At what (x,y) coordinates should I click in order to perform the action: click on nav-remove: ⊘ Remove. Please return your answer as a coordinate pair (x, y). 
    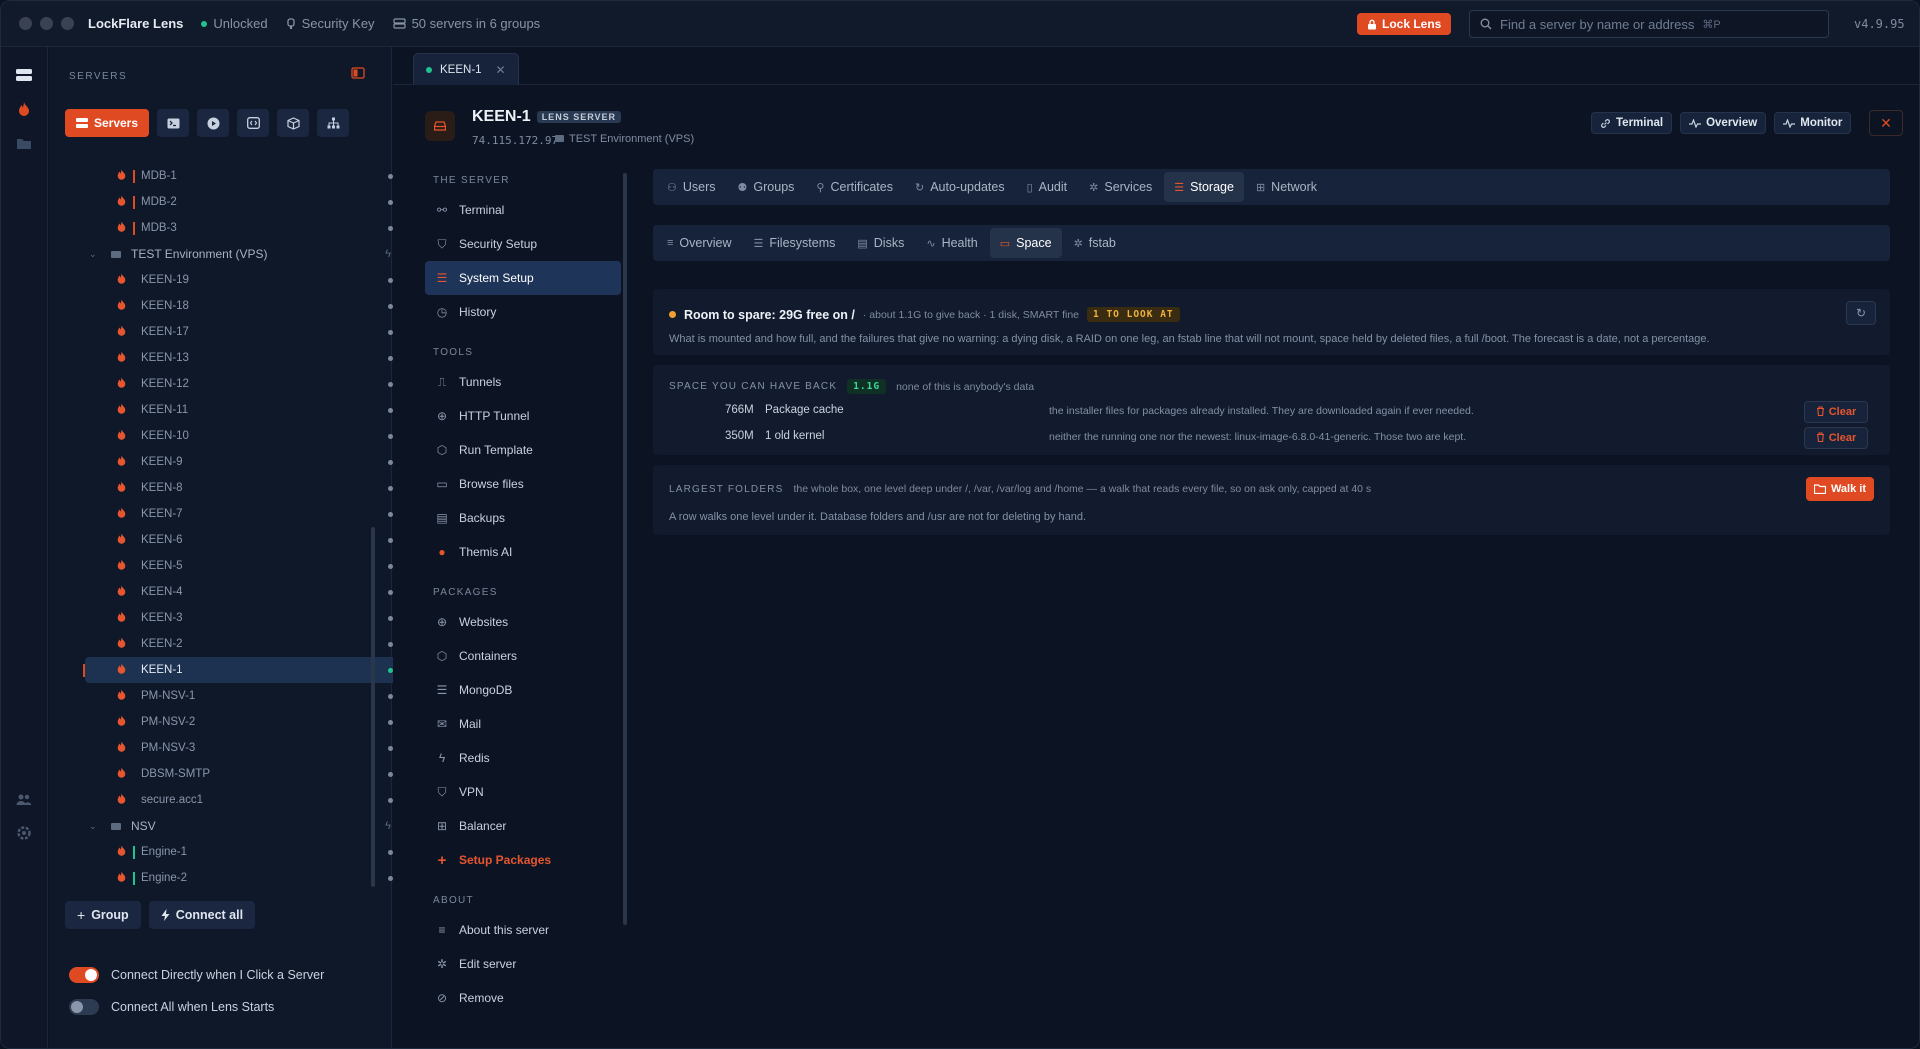
    Looking at the image, I should click on (523, 998).